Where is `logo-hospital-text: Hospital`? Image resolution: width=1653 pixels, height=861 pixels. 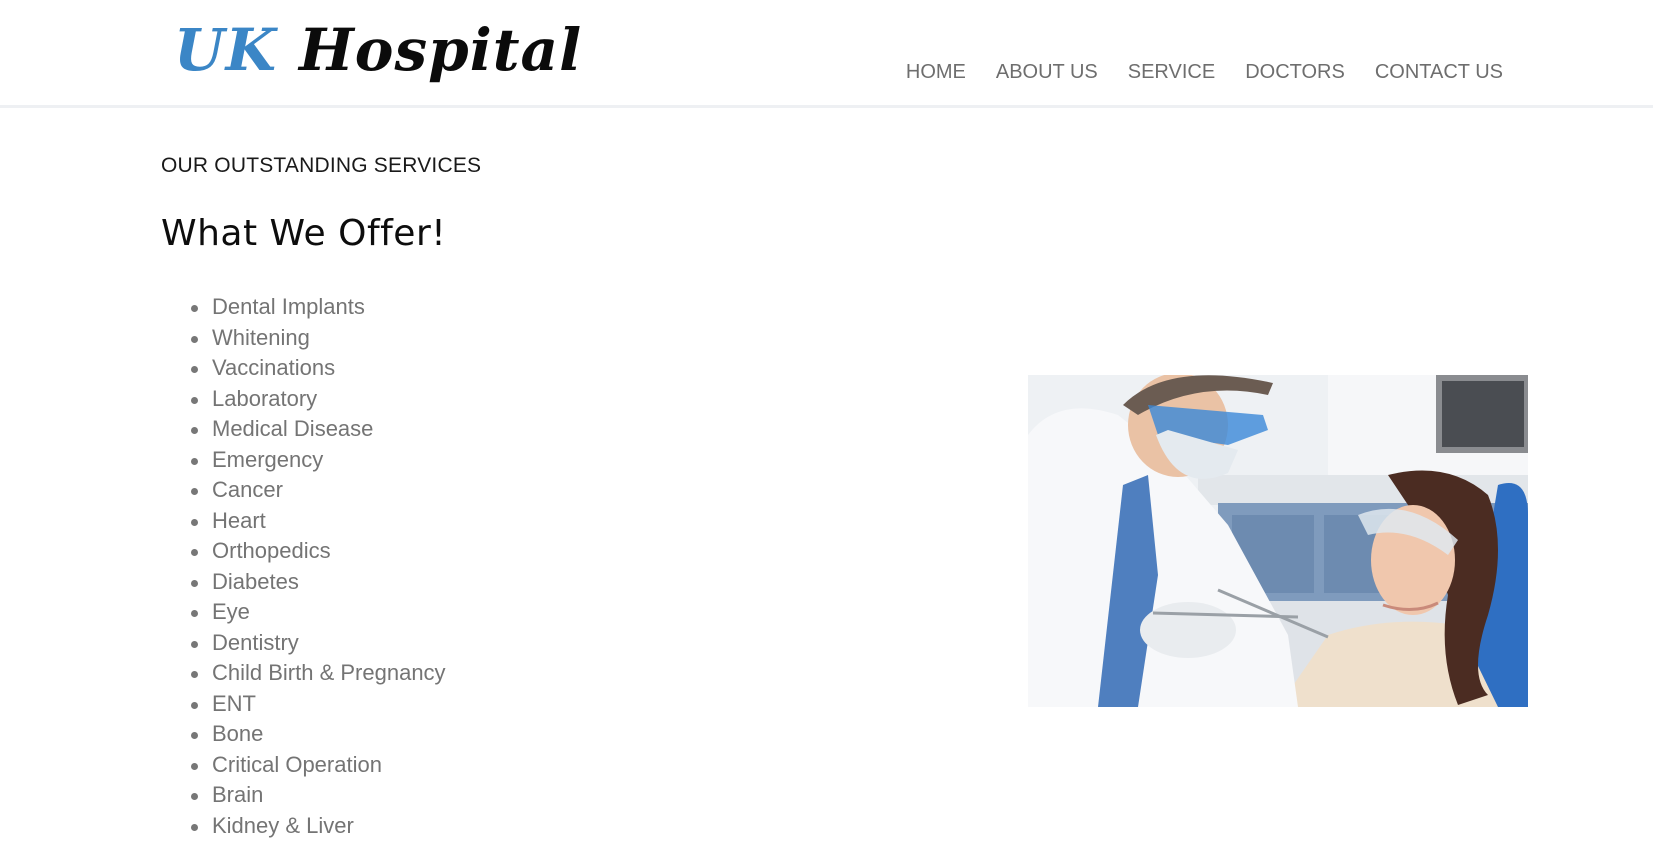
logo-hospital-text: Hospital is located at coordinates (441, 50).